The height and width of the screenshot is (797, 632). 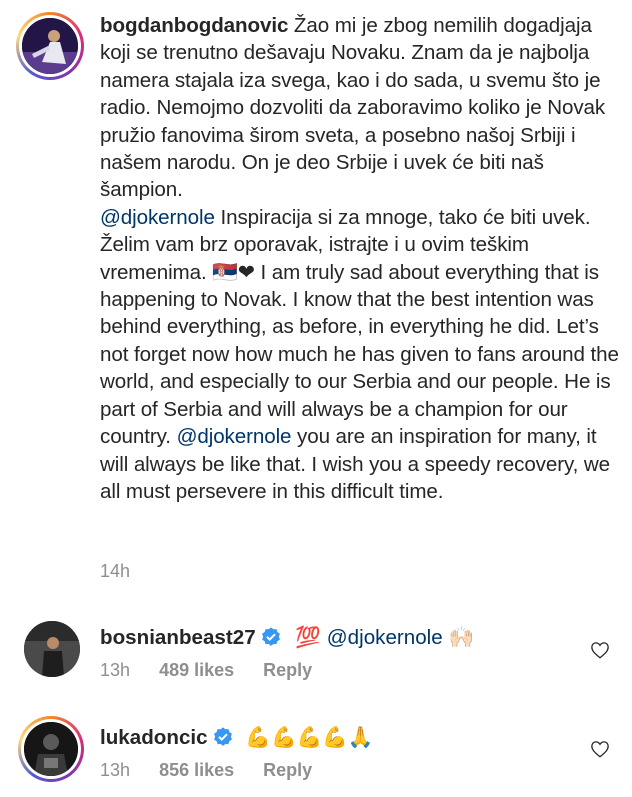 I want to click on comment-2-text: lukadoncic 💪💪💪💪🙏, so click(x=237, y=737).